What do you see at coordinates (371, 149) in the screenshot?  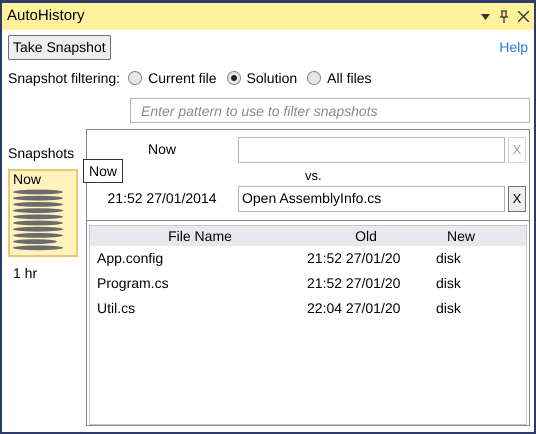 I see `comment-field` at bounding box center [371, 149].